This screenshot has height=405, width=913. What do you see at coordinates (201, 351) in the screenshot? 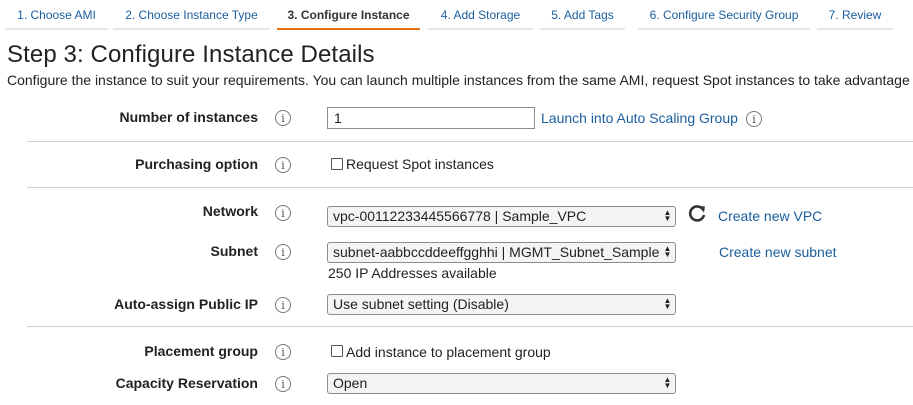
I see `placement-group-label: Placement group` at bounding box center [201, 351].